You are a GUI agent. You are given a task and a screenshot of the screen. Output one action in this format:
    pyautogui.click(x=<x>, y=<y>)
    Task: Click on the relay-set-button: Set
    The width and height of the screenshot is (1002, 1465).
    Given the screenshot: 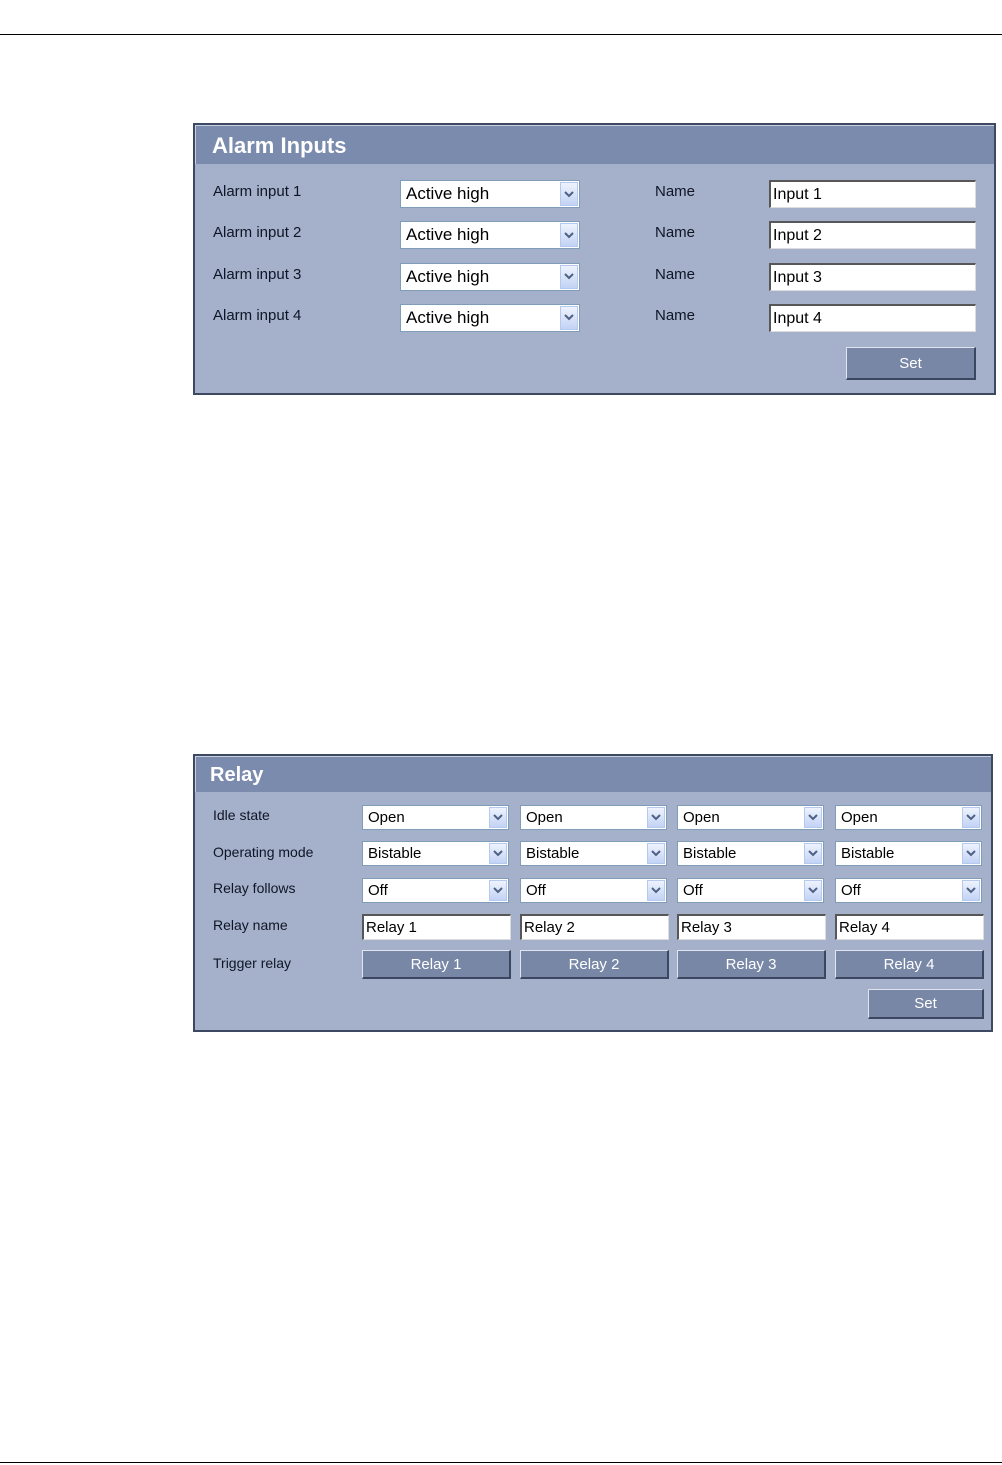 What is the action you would take?
    pyautogui.click(x=926, y=1004)
    